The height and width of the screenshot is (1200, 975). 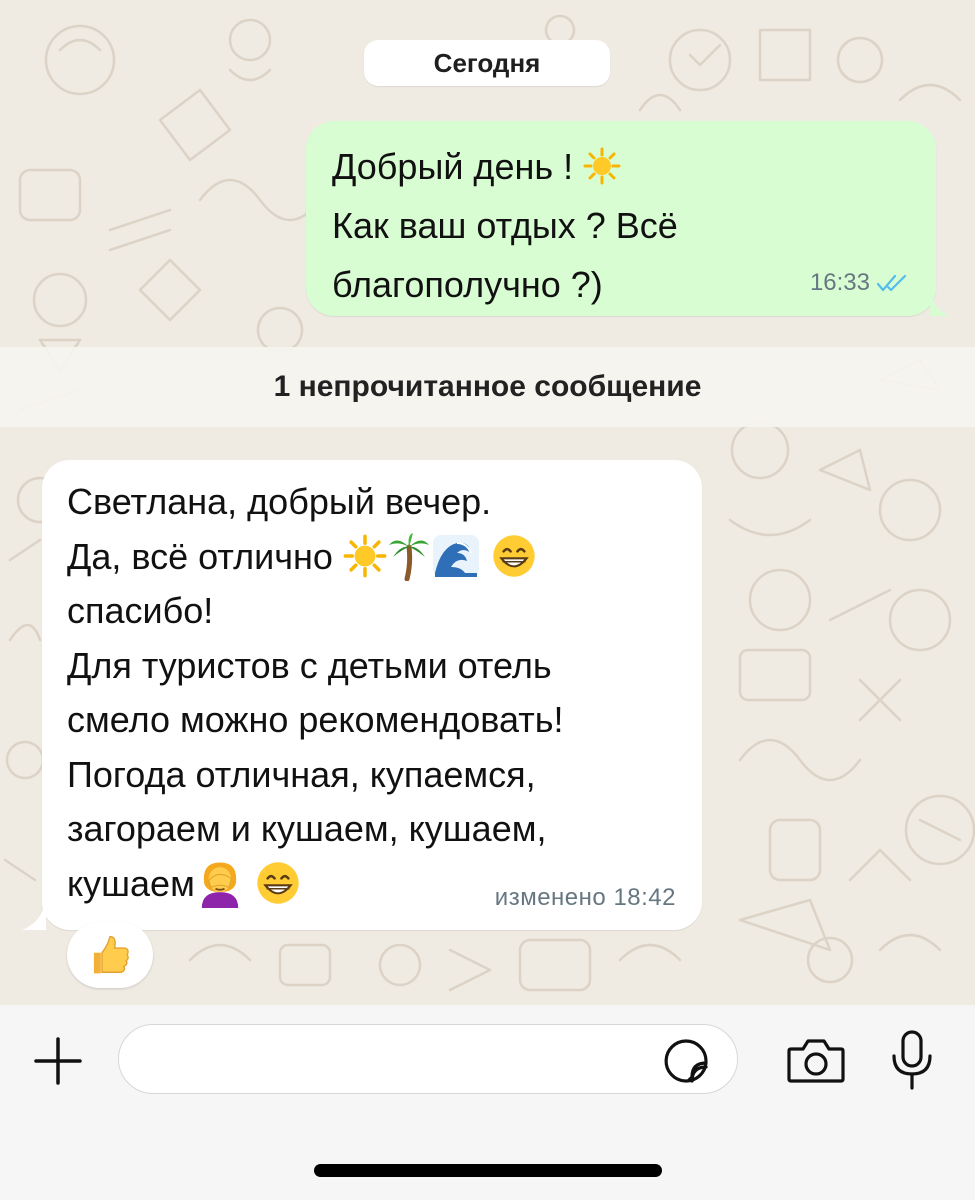 I want to click on date-separator-label: Сегодня, so click(x=487, y=62).